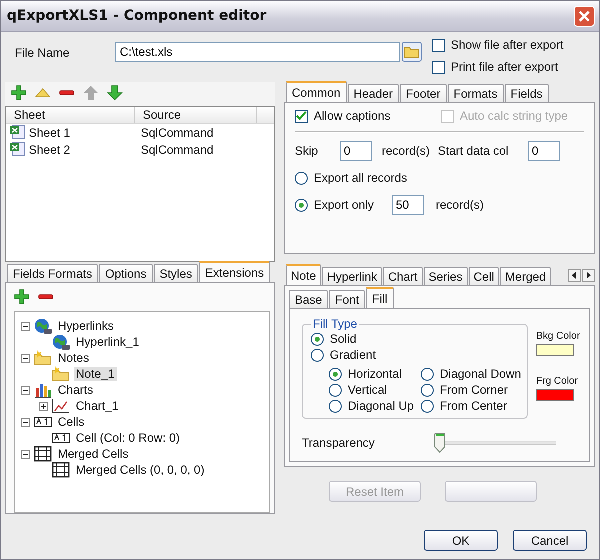  What do you see at coordinates (140, 470) in the screenshot?
I see `tree-item: Merged Cells (0, 0, 0, 0)` at bounding box center [140, 470].